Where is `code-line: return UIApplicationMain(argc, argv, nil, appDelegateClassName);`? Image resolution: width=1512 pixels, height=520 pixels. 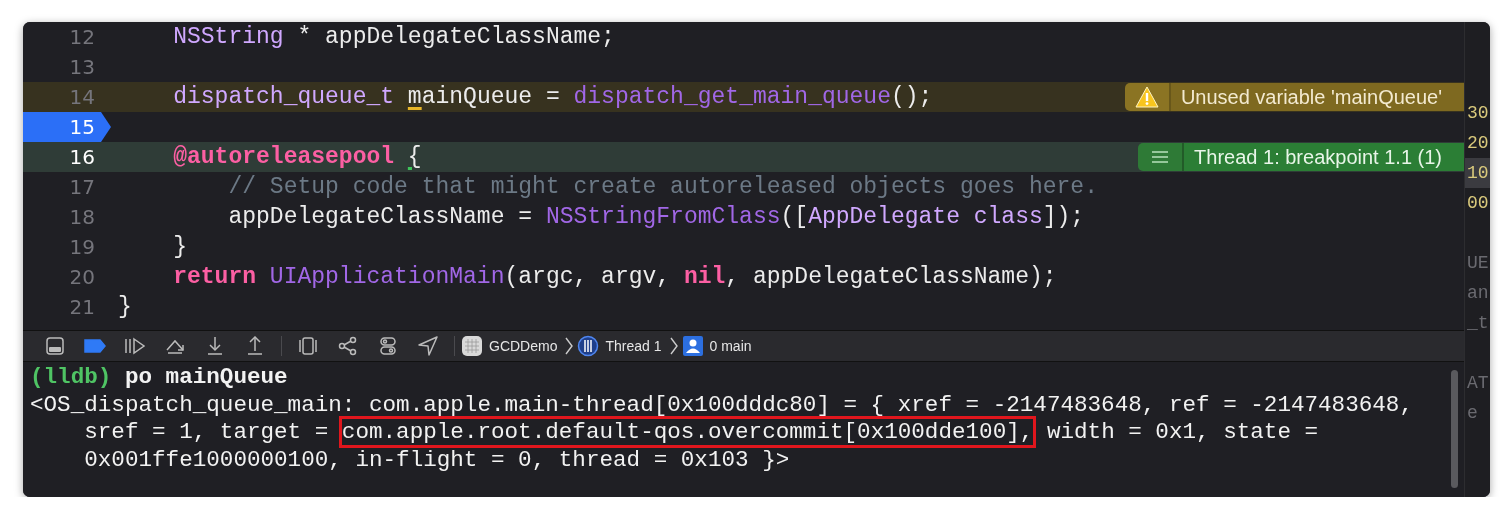
code-line: return UIApplicationMain(argc, argv, nil, appDelegateClassName); is located at coordinates (614, 277).